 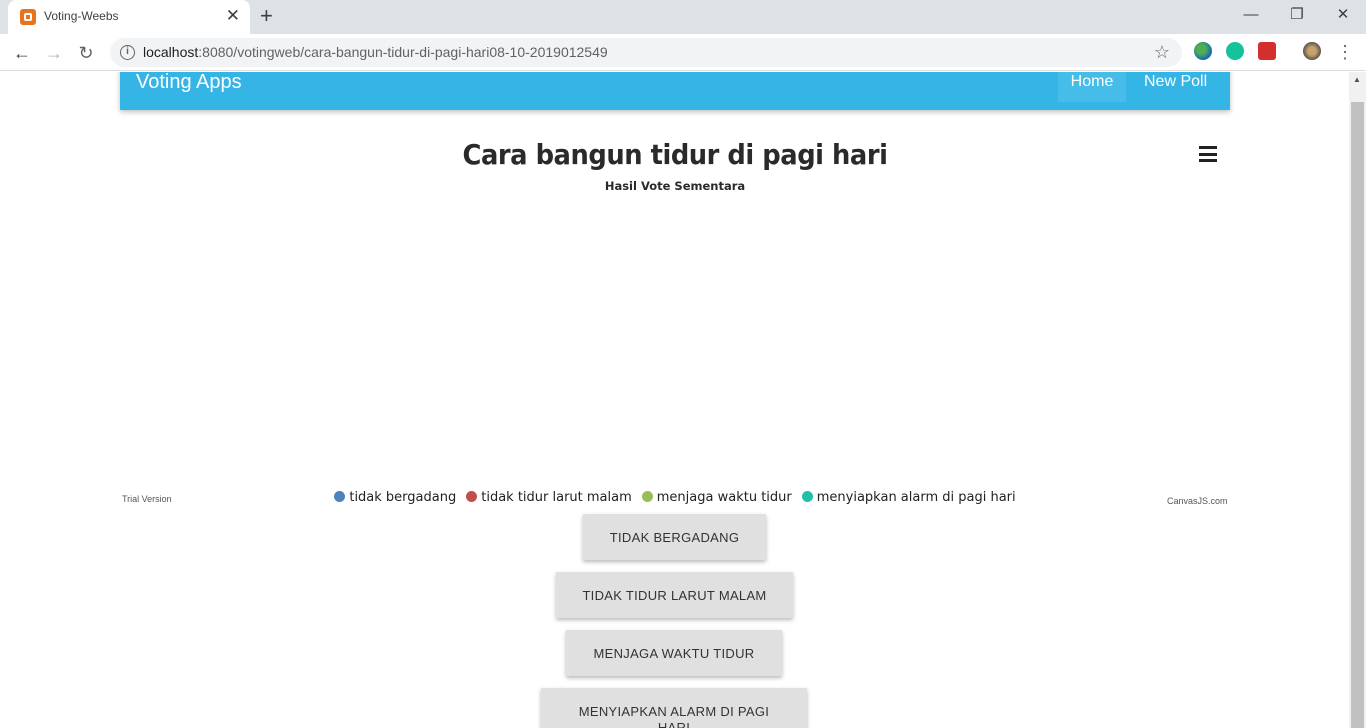 I want to click on url-host: localhost, so click(x=171, y=52).